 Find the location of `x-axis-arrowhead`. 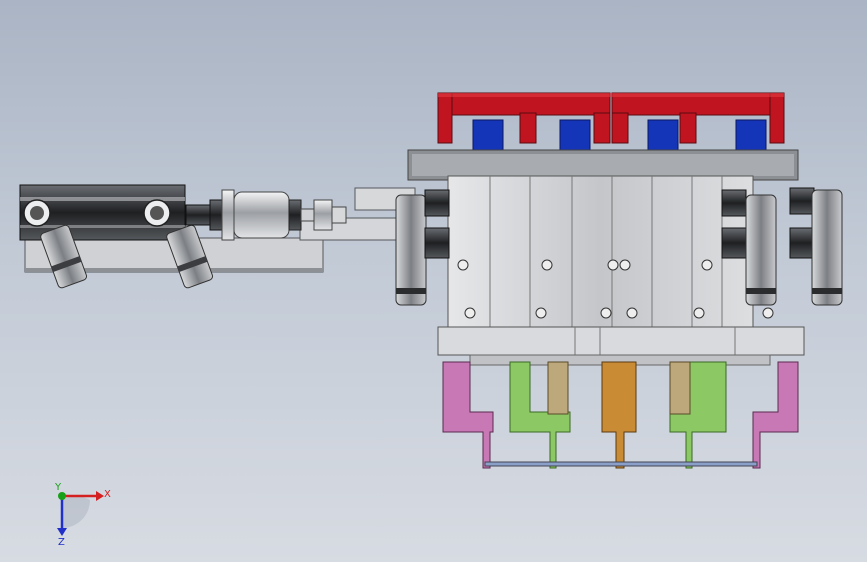

x-axis-arrowhead is located at coordinates (100, 496).